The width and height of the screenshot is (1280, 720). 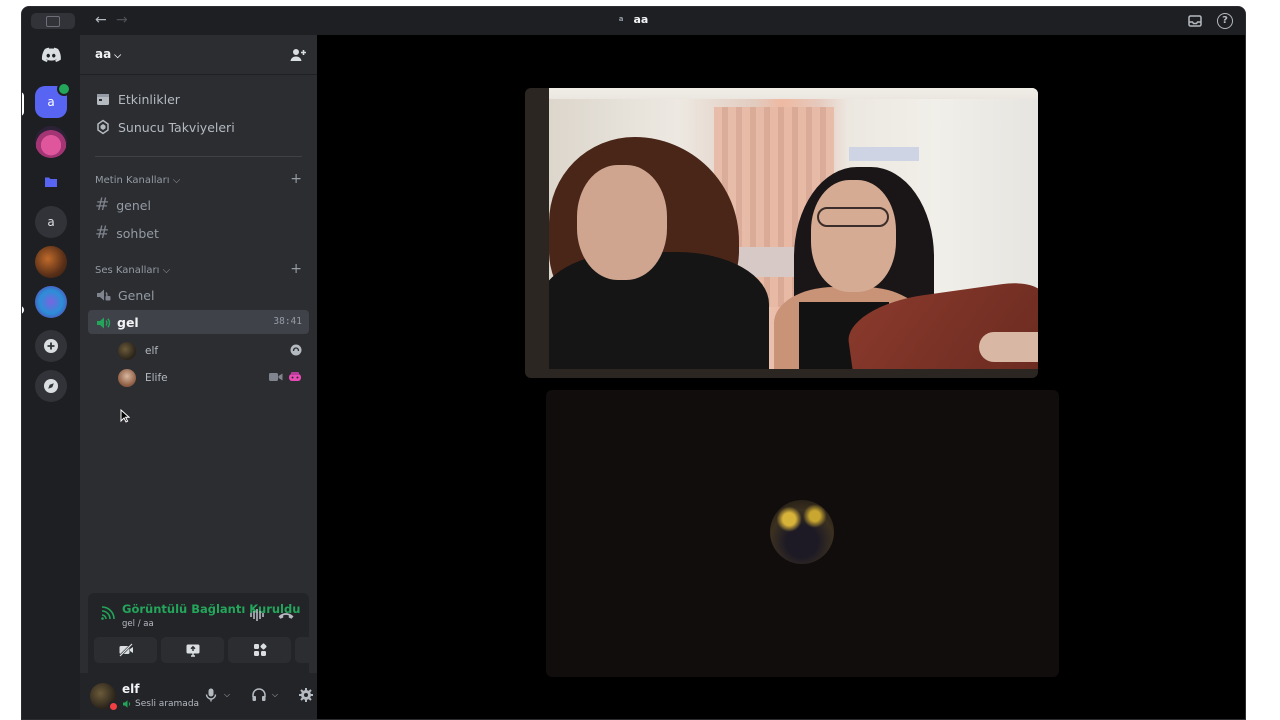 What do you see at coordinates (64, 89) in the screenshot?
I see `voice-activity-badge` at bounding box center [64, 89].